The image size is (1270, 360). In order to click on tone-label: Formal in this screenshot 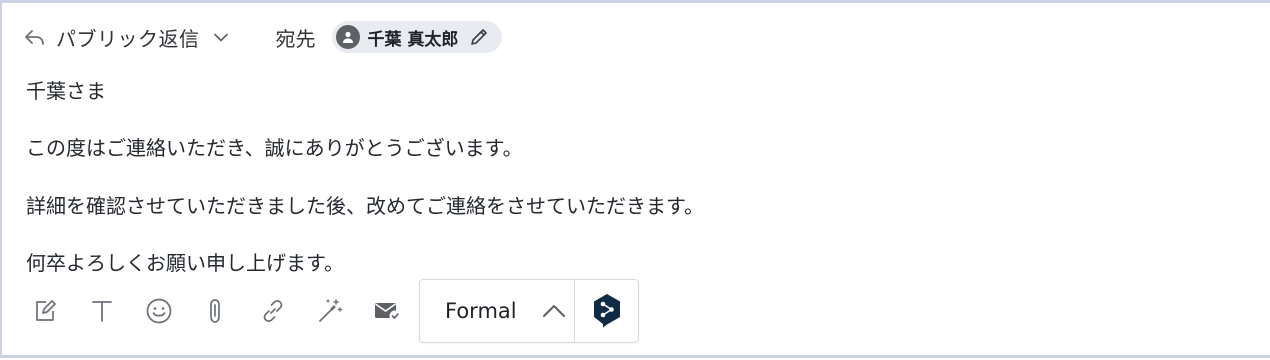, I will do `click(481, 311)`.